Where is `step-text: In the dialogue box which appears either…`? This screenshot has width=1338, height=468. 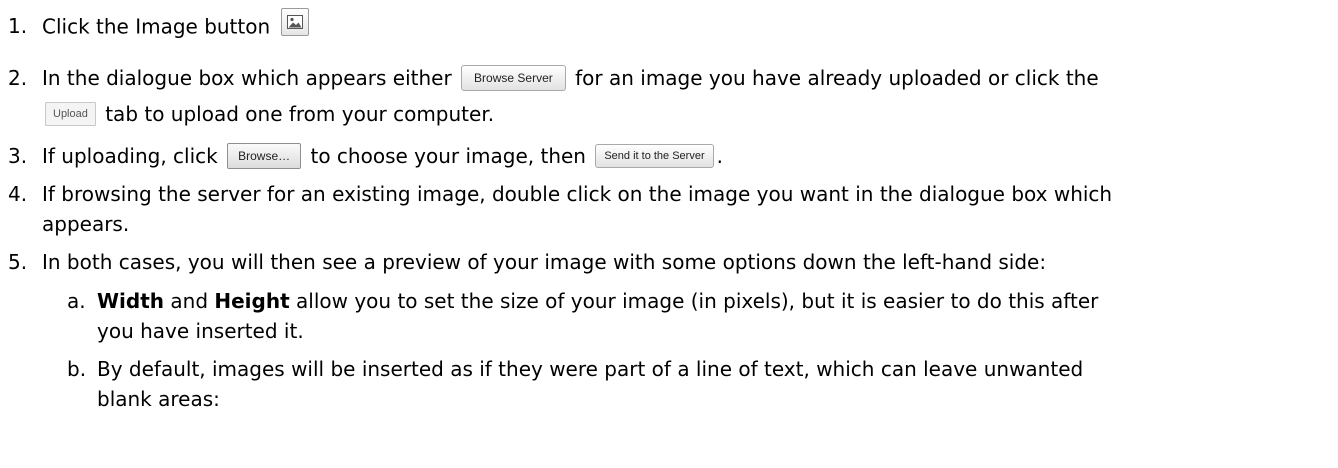
step-text: In the dialogue box which appears either… is located at coordinates (570, 78).